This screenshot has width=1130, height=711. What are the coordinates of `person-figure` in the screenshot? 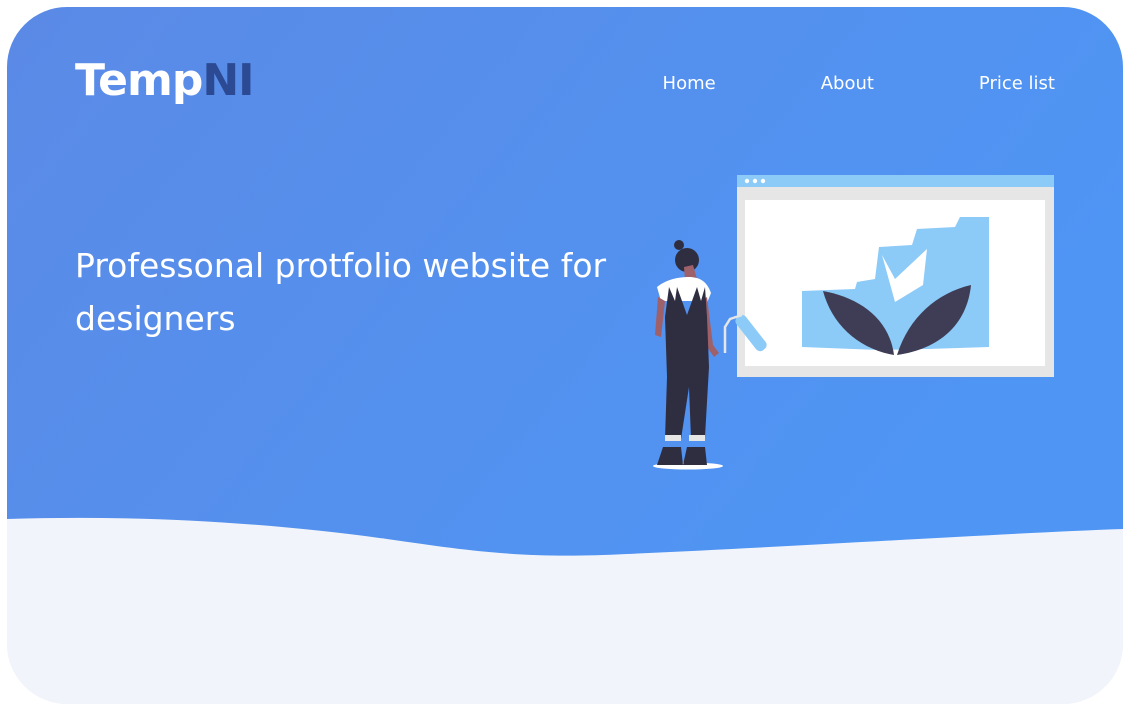 It's located at (688, 355).